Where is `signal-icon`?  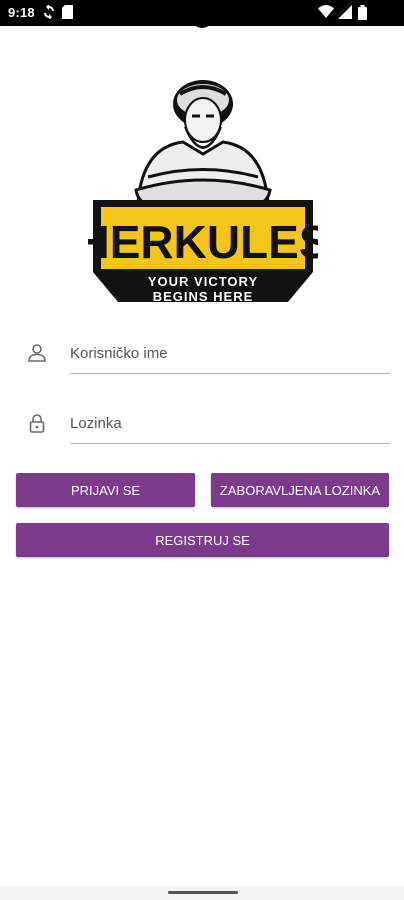 signal-icon is located at coordinates (345, 12).